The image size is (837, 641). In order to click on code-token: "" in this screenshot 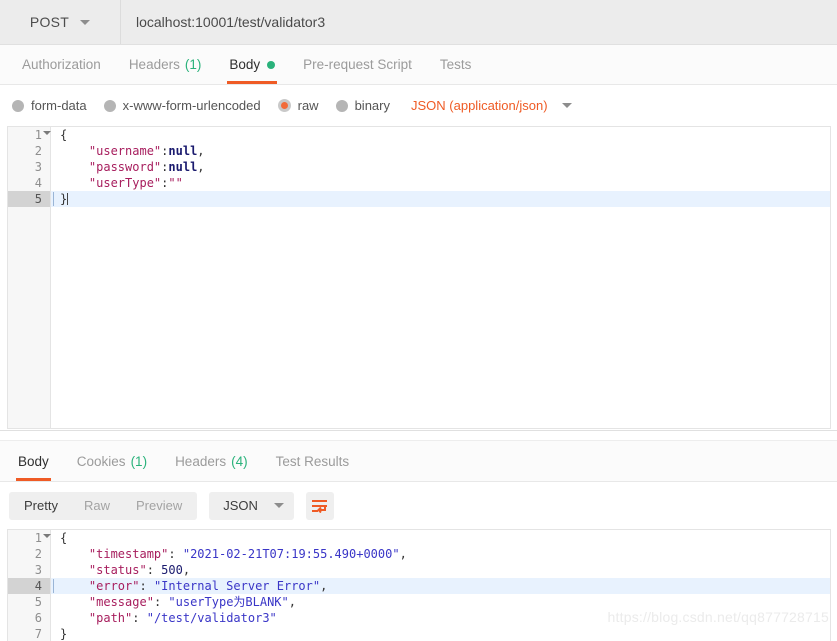, I will do `click(175, 183)`.